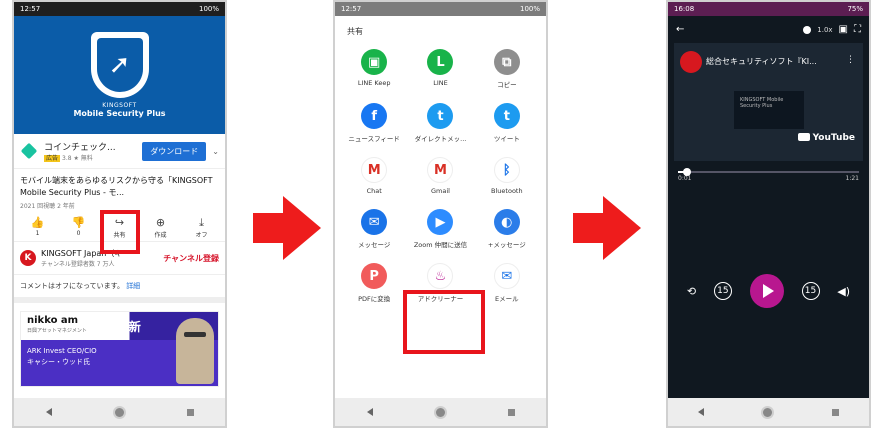 The width and height of the screenshot is (871, 428). I want to click on share-target-line: L LINE, so click(440, 69).